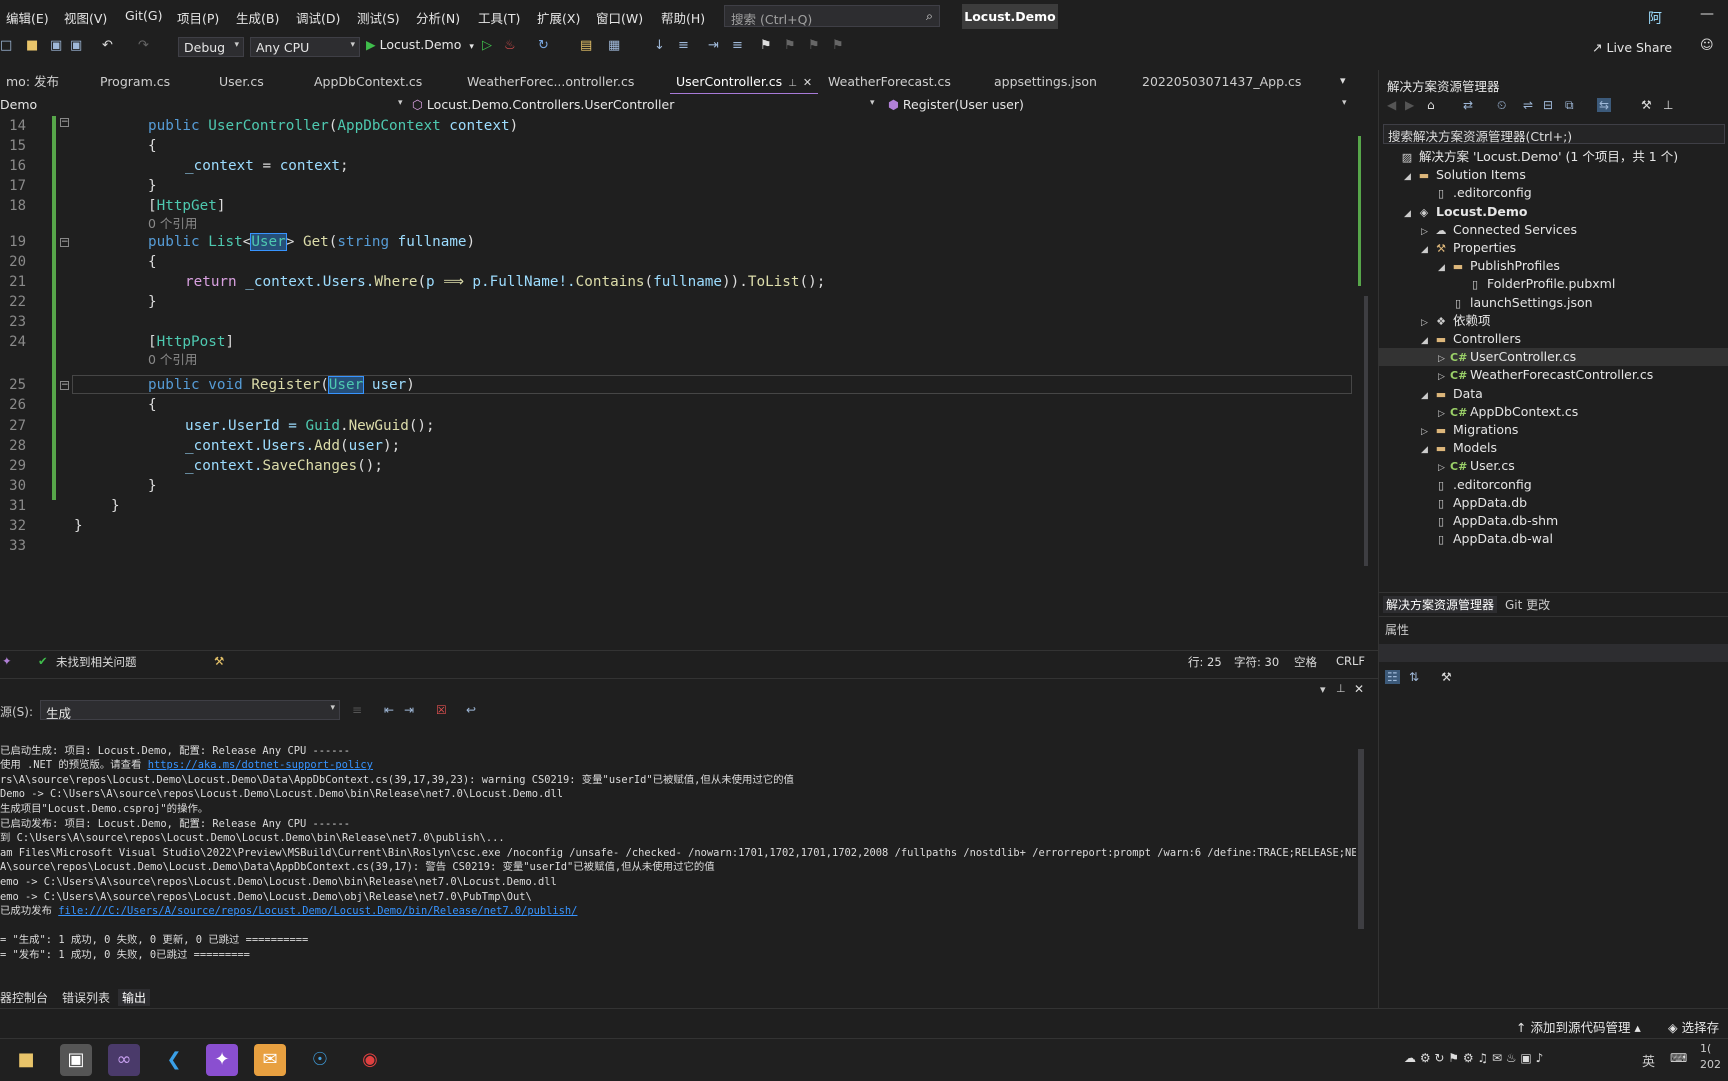 The height and width of the screenshot is (1081, 1728). What do you see at coordinates (713, 45) in the screenshot?
I see `indent-icon: ⇥` at bounding box center [713, 45].